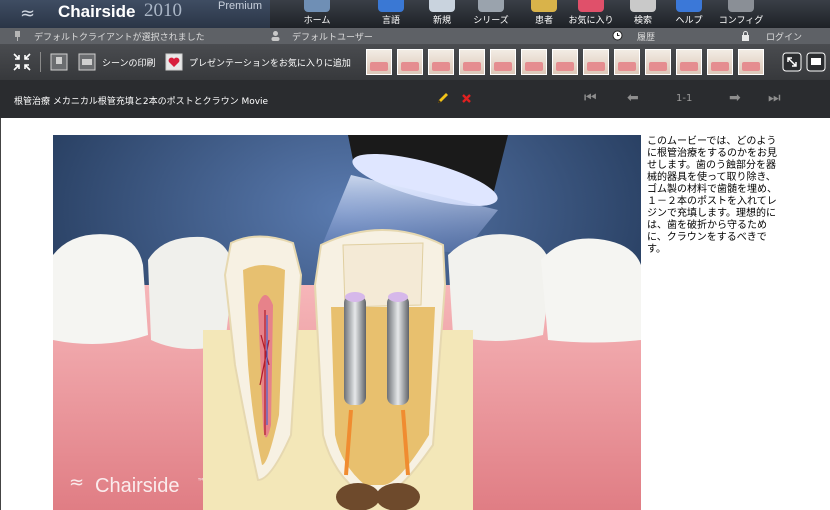 The height and width of the screenshot is (510, 830). I want to click on help-icon, so click(689, 6).